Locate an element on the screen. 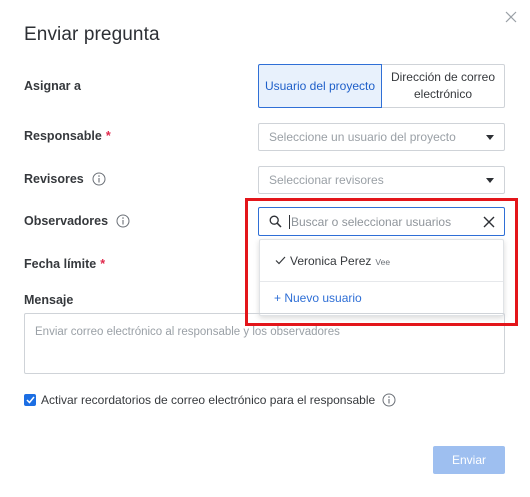 This screenshot has height=497, width=530. mensaje-label: Mensaje is located at coordinates (48, 300).